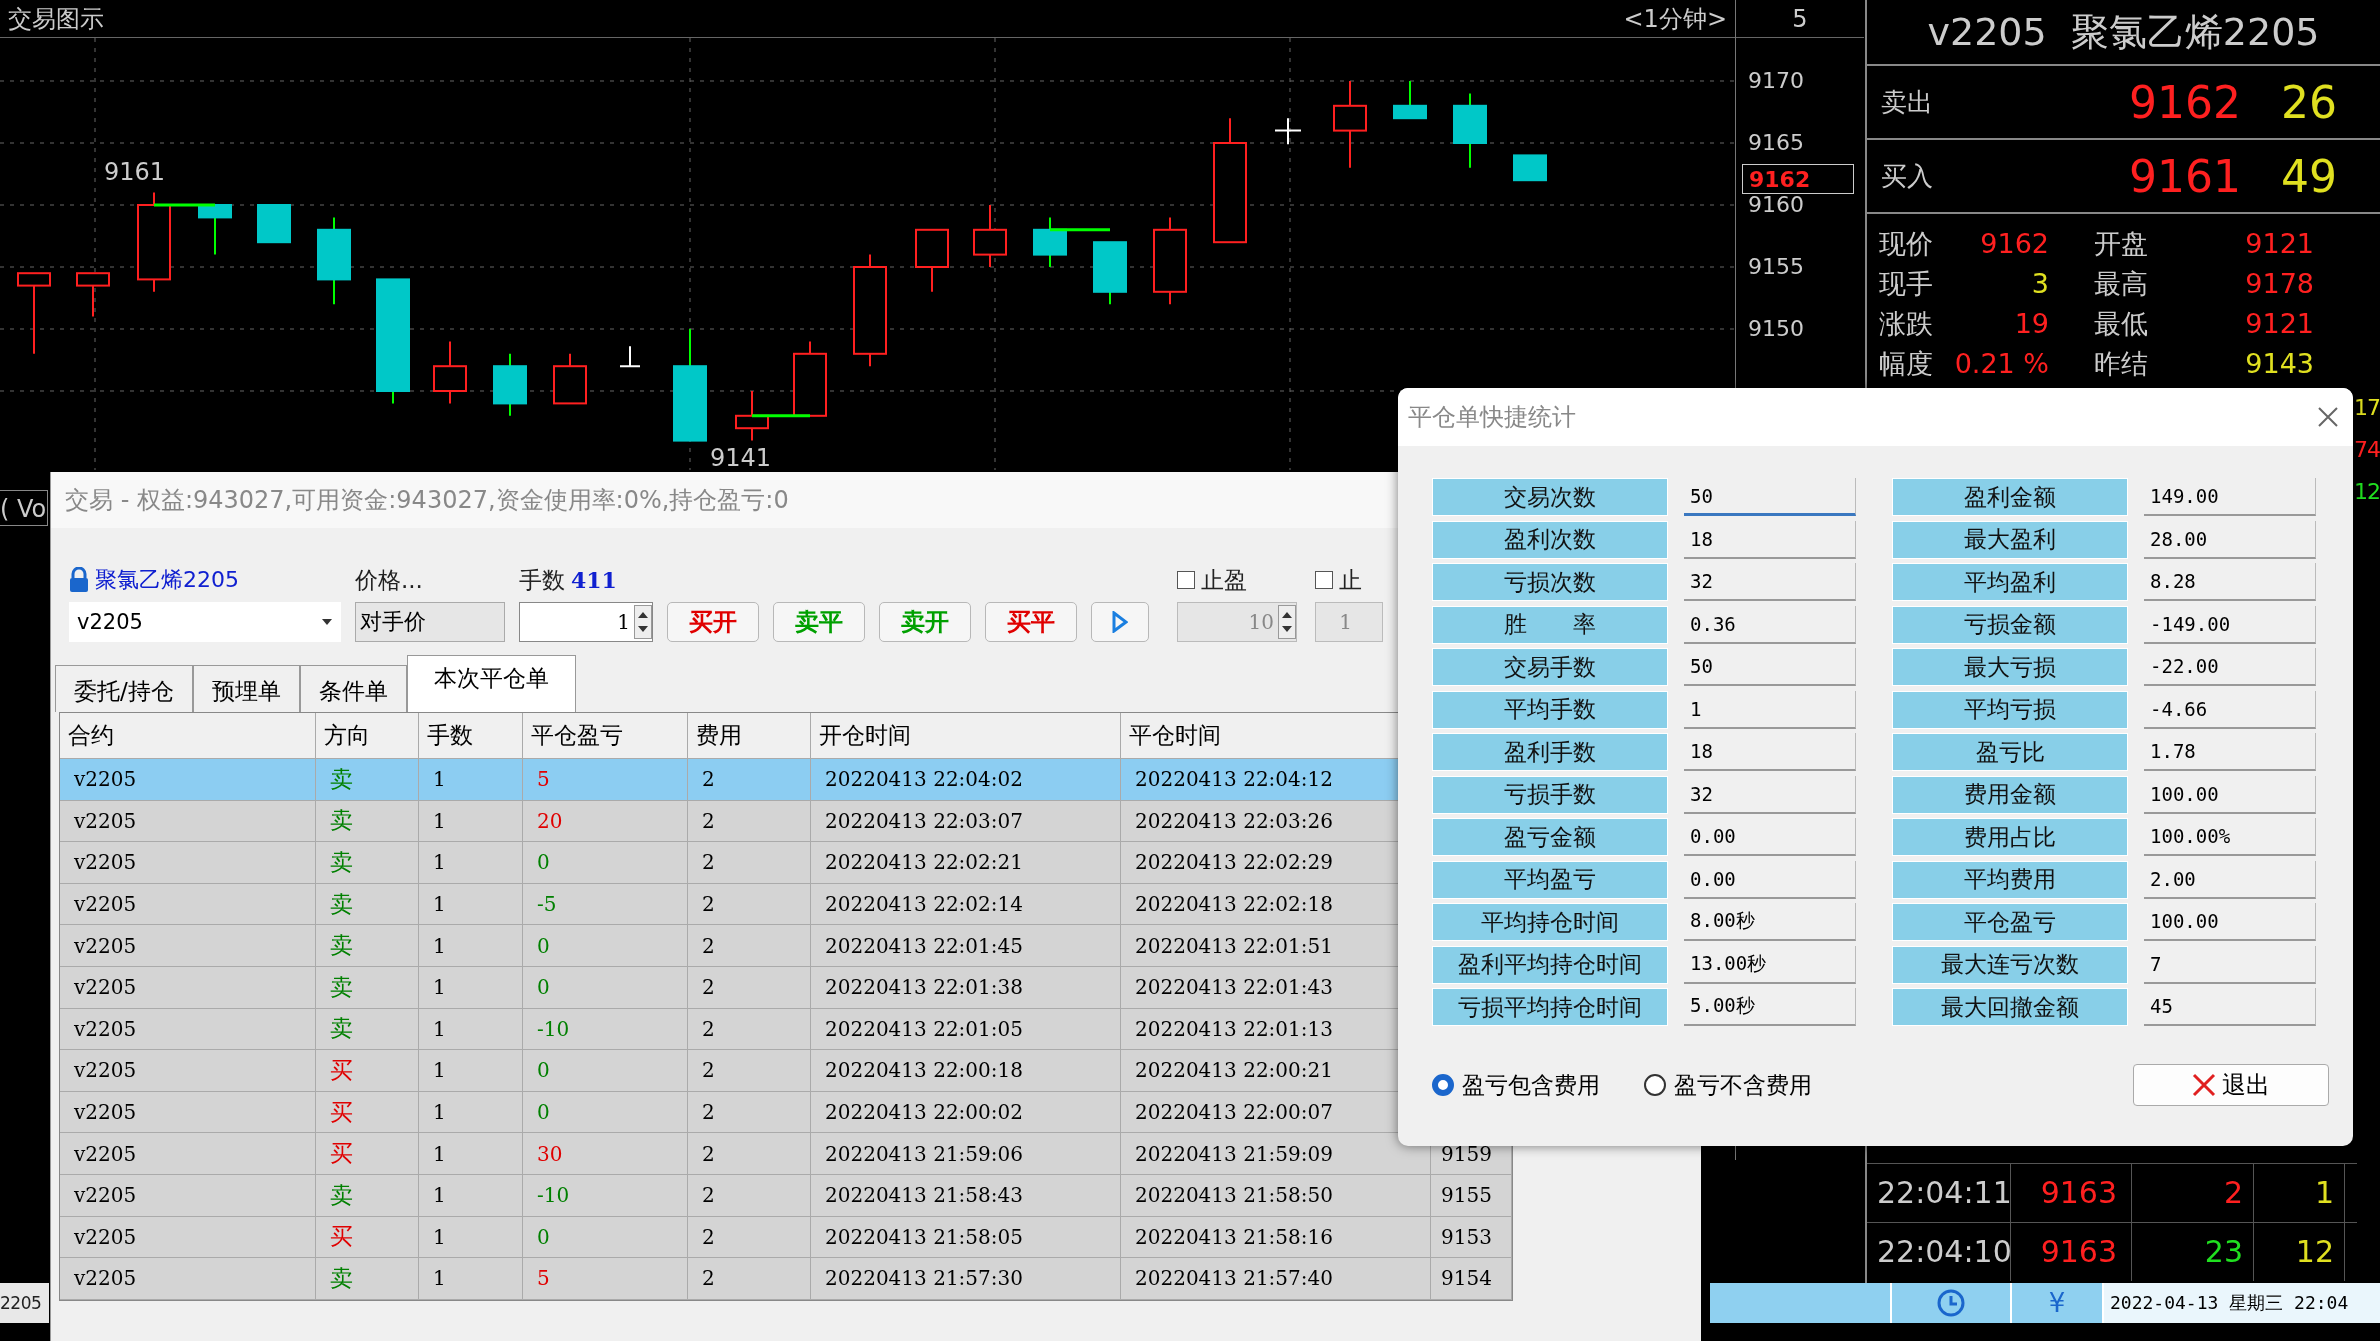  I want to click on stat-field: 2.00, so click(2230, 879).